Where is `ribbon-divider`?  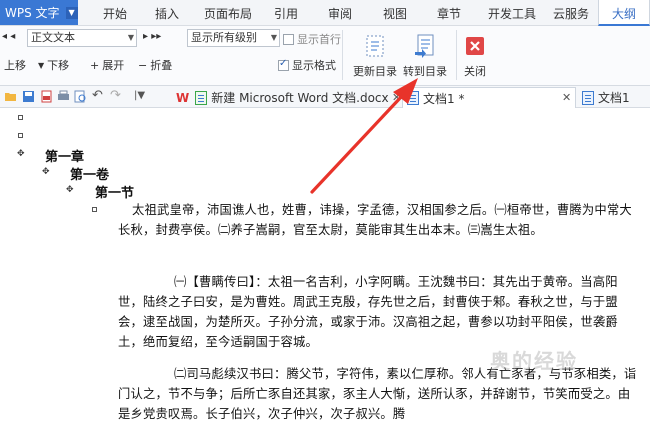
ribbon-divider is located at coordinates (342, 55).